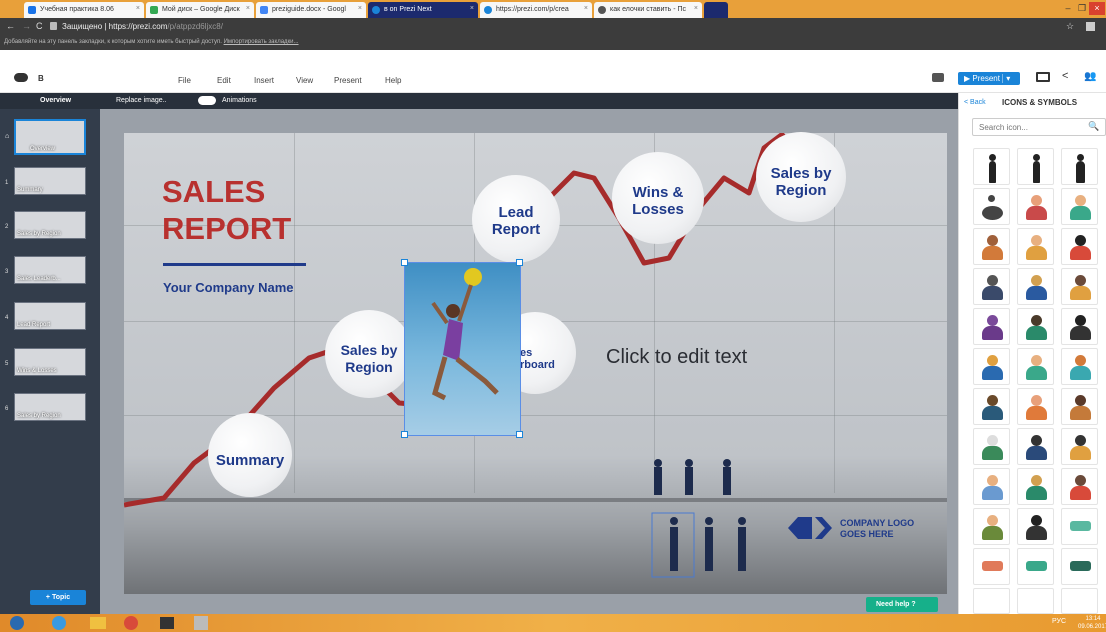 The width and height of the screenshot is (1106, 632). I want to click on paint-icon, so click(201, 623).